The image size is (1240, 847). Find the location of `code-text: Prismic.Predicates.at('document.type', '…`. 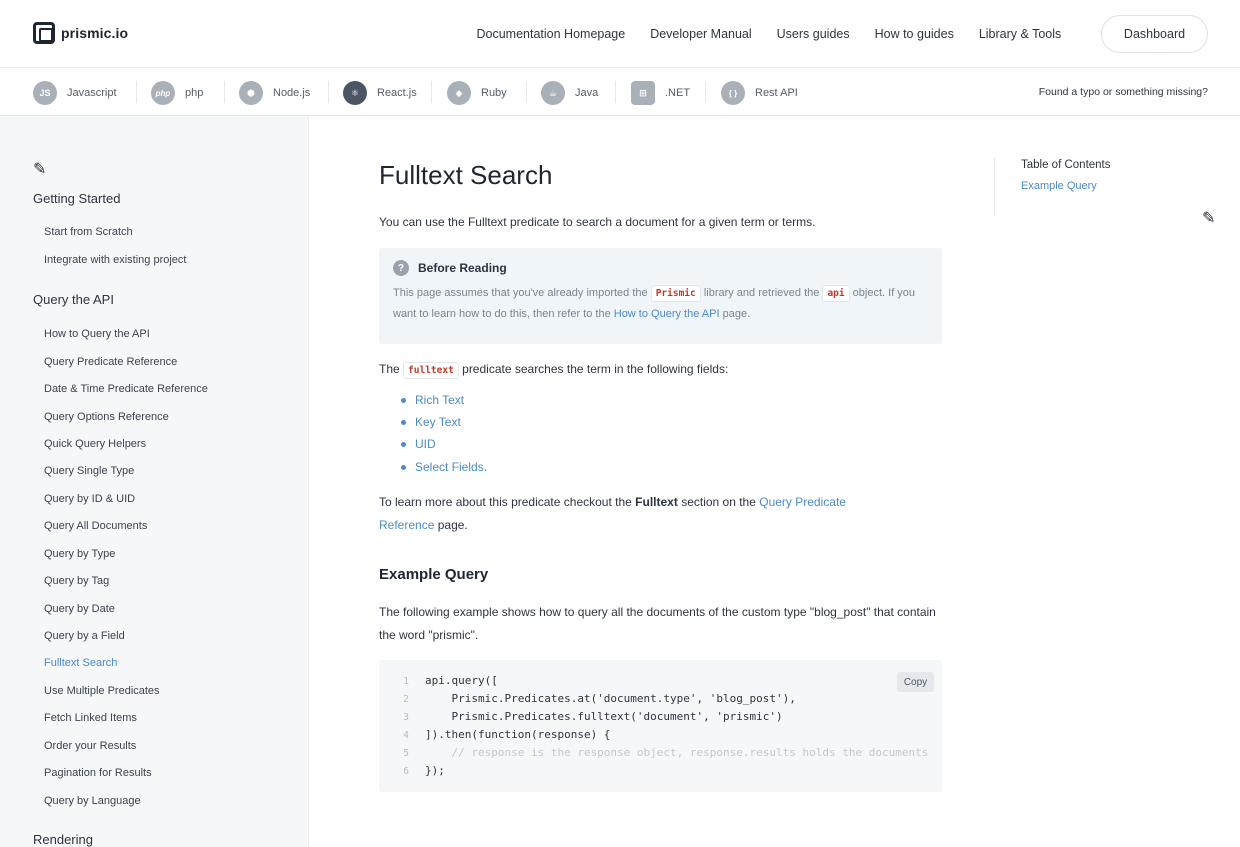

code-text: Prismic.Predicates.at('document.type', '… is located at coordinates (610, 698).